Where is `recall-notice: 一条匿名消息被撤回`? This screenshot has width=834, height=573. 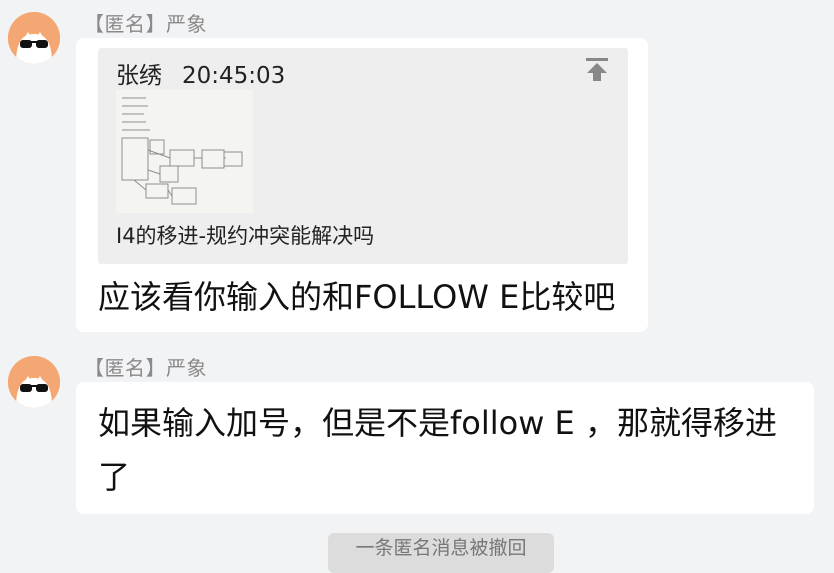 recall-notice: 一条匿名消息被撤回 is located at coordinates (441, 553).